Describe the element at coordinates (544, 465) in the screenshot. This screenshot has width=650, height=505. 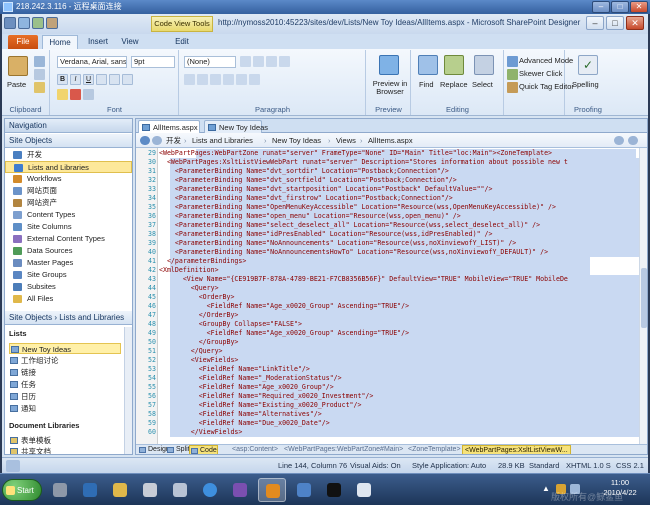
I see `rendering-mode: Standard` at that location.